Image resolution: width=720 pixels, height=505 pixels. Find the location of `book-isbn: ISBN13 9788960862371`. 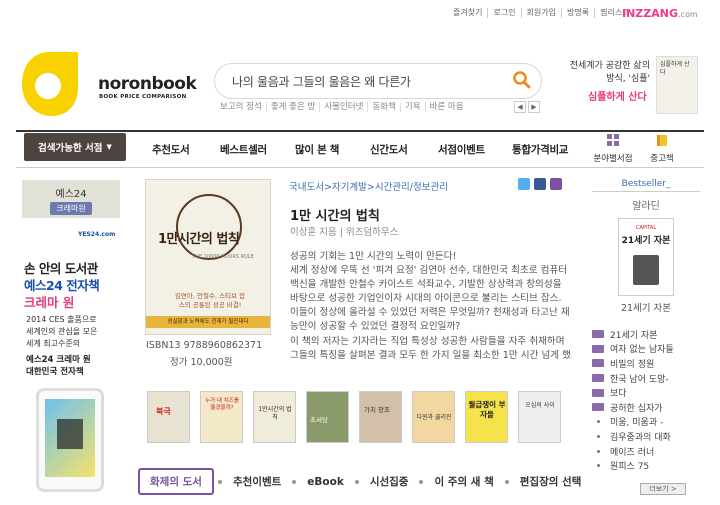

book-isbn: ISBN13 9788960862371 is located at coordinates (204, 345).